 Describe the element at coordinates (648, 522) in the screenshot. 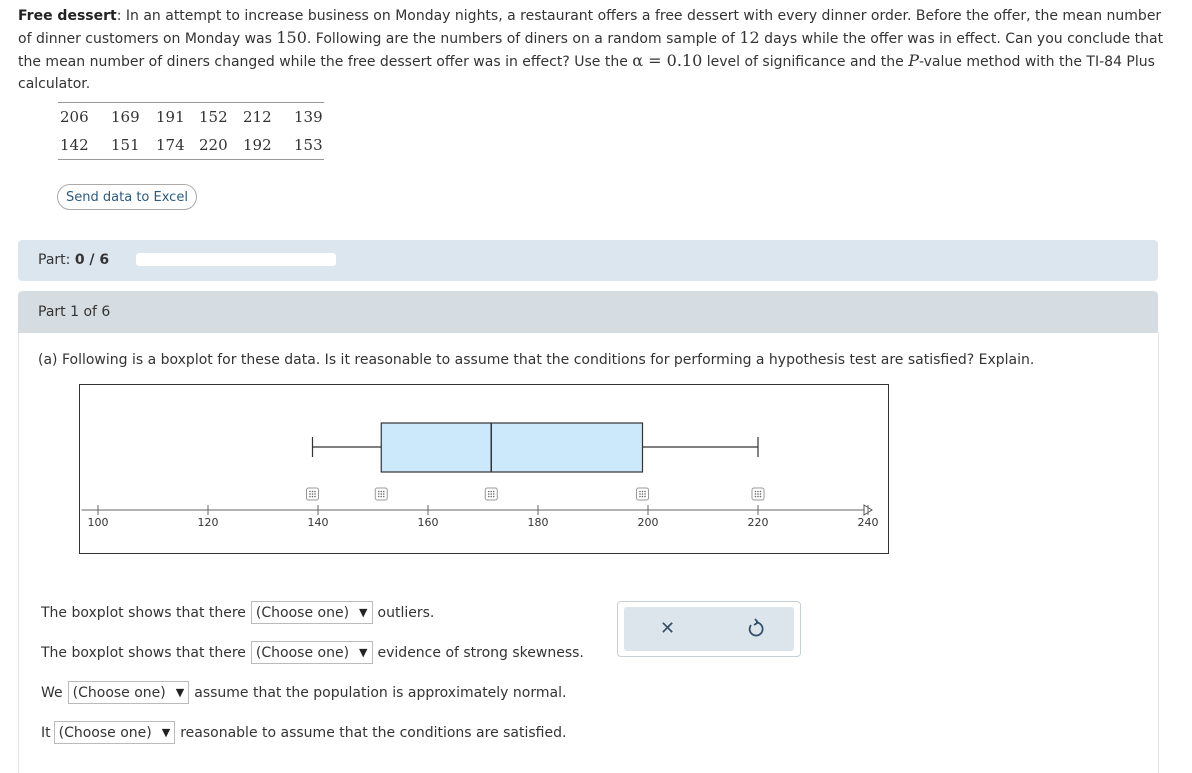

I see `x-tick-label: 200` at that location.